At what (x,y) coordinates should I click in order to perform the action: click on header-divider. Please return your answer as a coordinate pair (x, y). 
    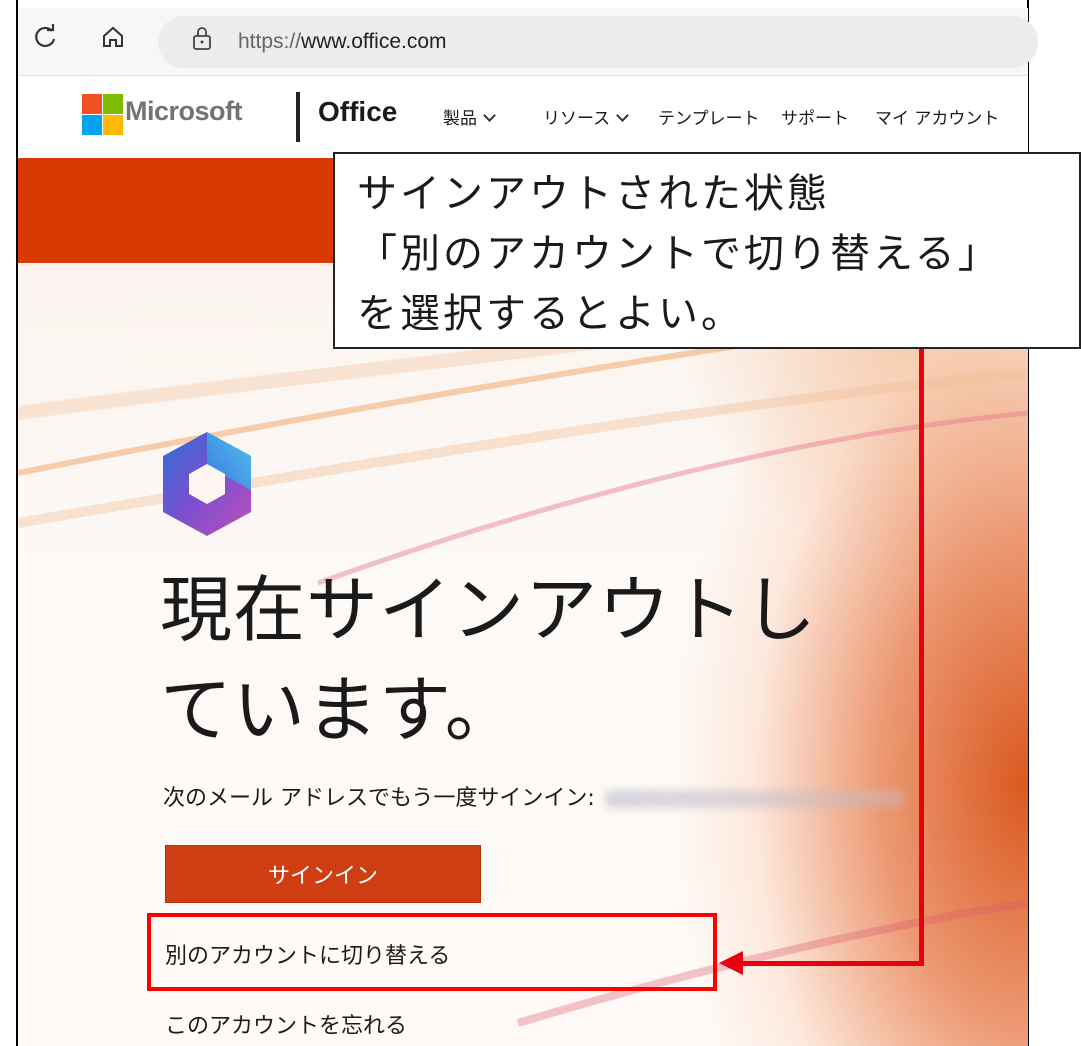
    Looking at the image, I should click on (298, 117).